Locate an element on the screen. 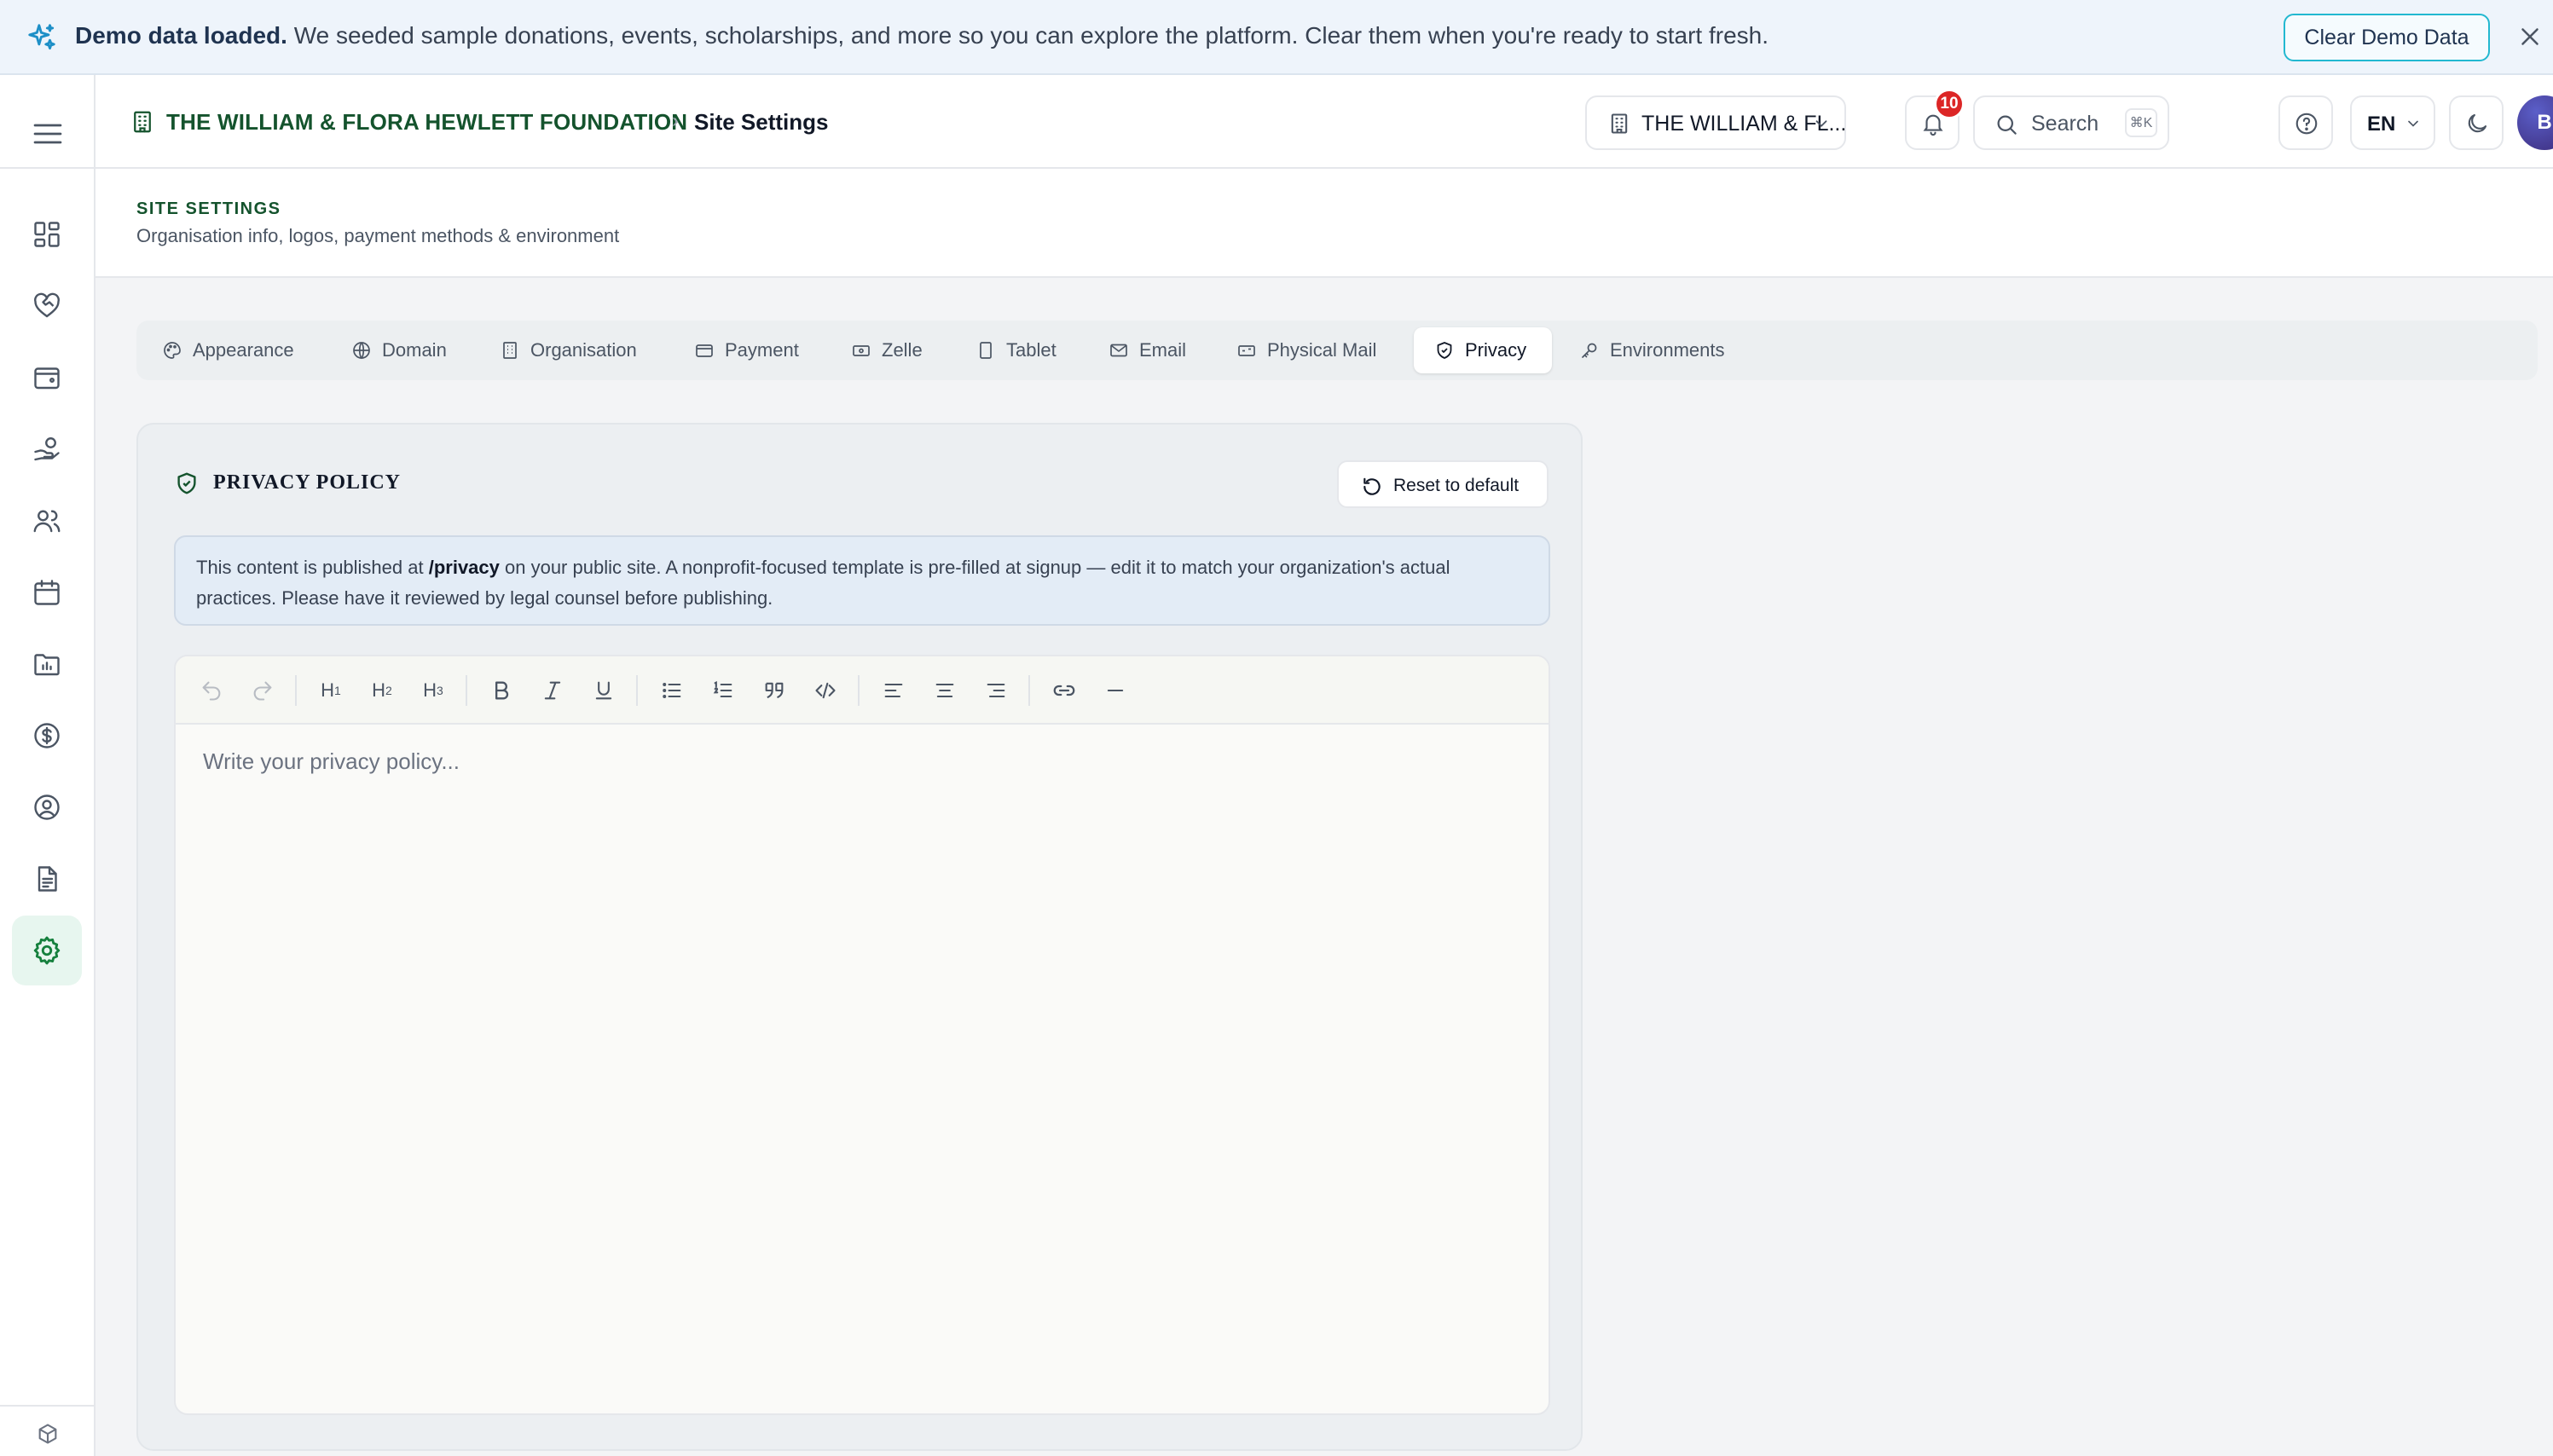  code-icon is located at coordinates (826, 690).